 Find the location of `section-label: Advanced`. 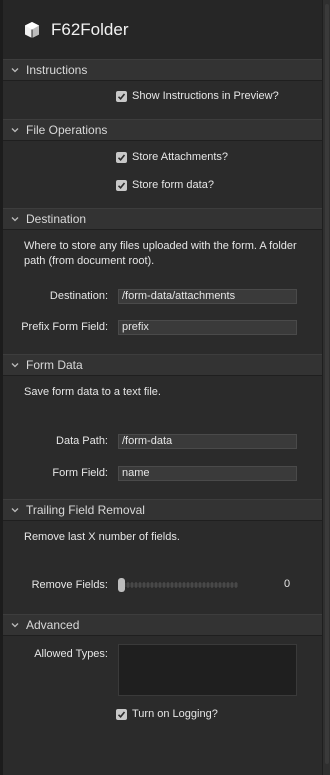

section-label: Advanced is located at coordinates (53, 625).